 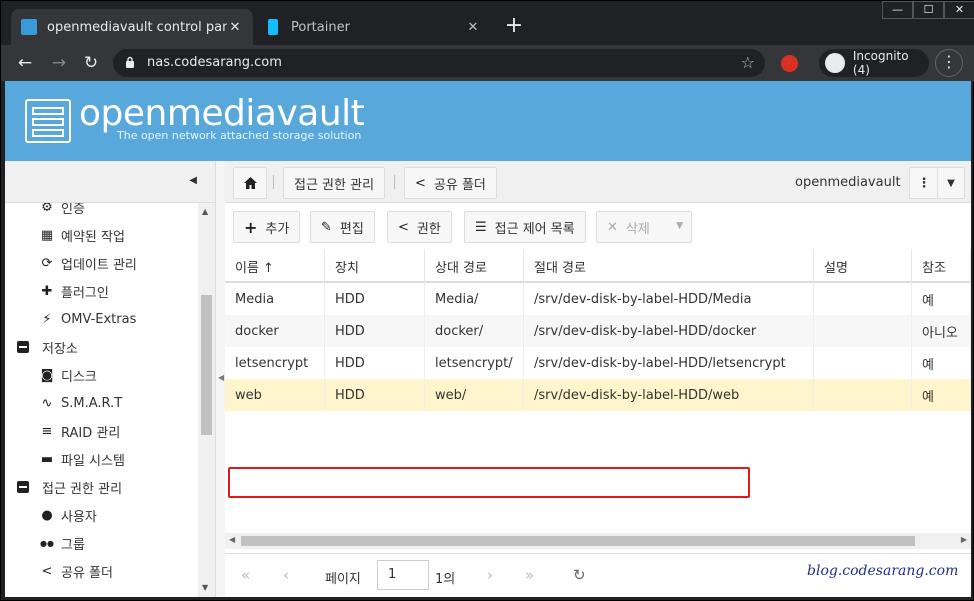 I want to click on nav-item: ● 사용자, so click(x=68, y=515).